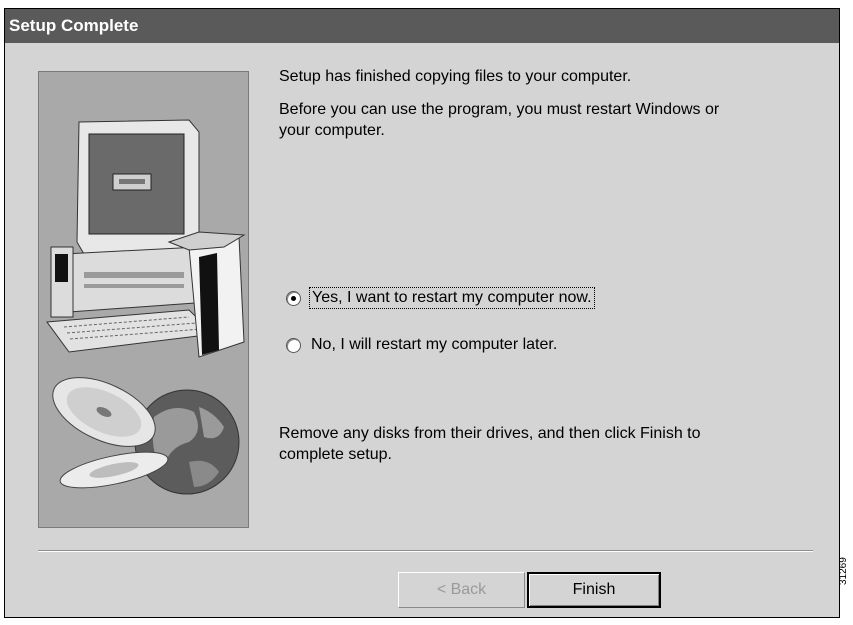 This screenshot has height=625, width=853. What do you see at coordinates (594, 590) in the screenshot?
I see `finish-button: Finish` at bounding box center [594, 590].